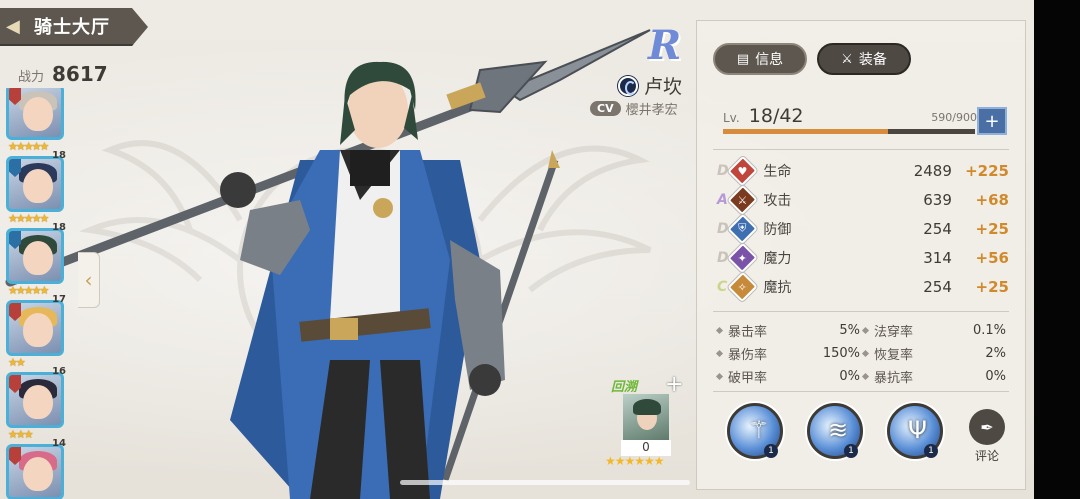 The width and height of the screenshot is (1080, 499). I want to click on sub-stat-name: 暴击率, so click(748, 332).